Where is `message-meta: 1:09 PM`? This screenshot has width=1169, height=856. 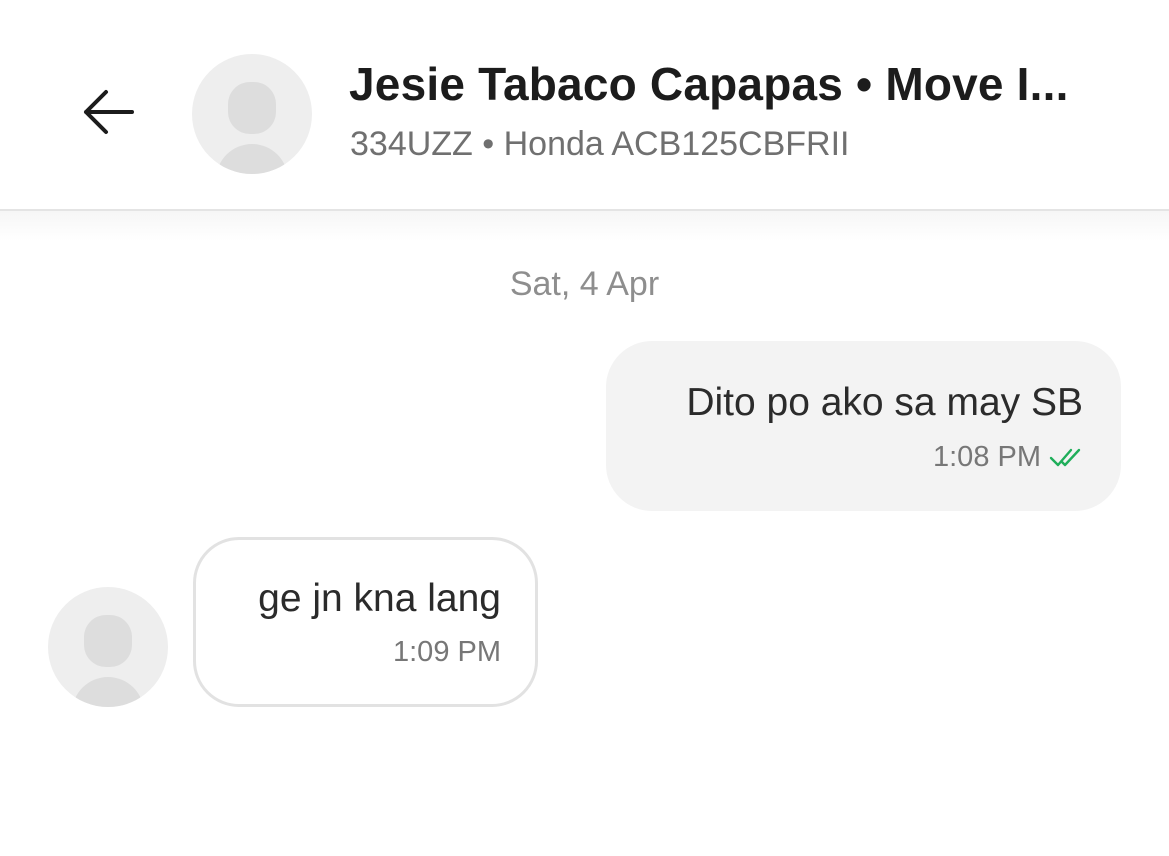
message-meta: 1:09 PM is located at coordinates (365, 652).